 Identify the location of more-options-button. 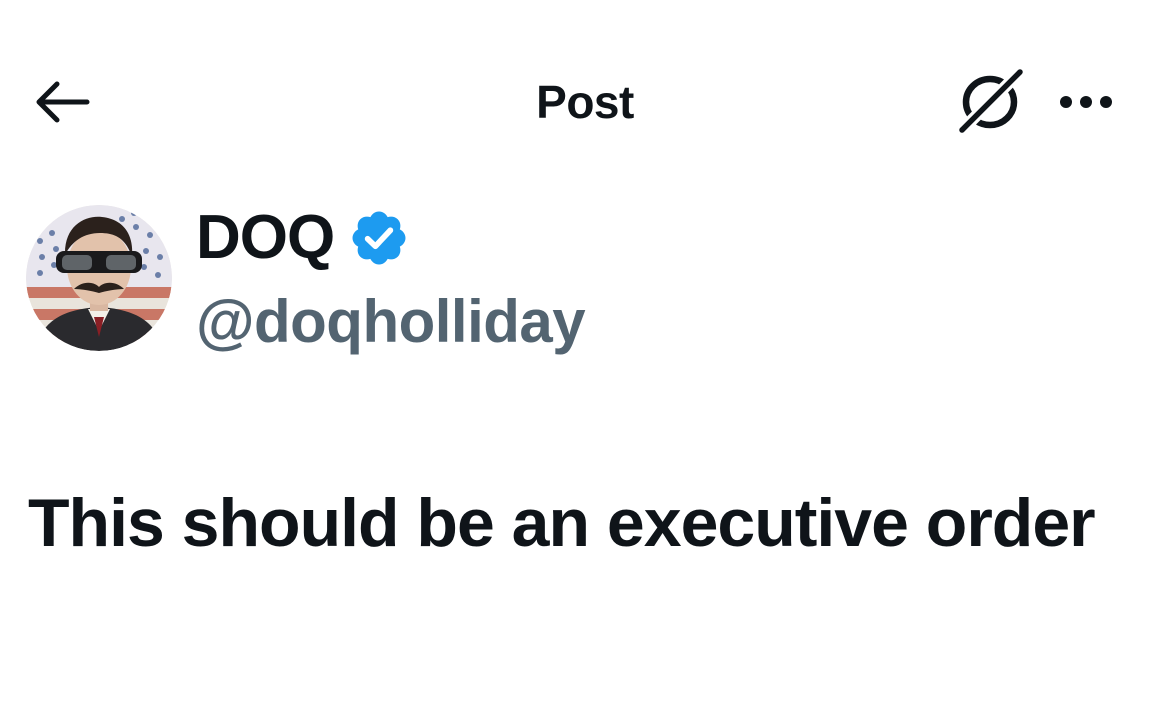
(1086, 102).